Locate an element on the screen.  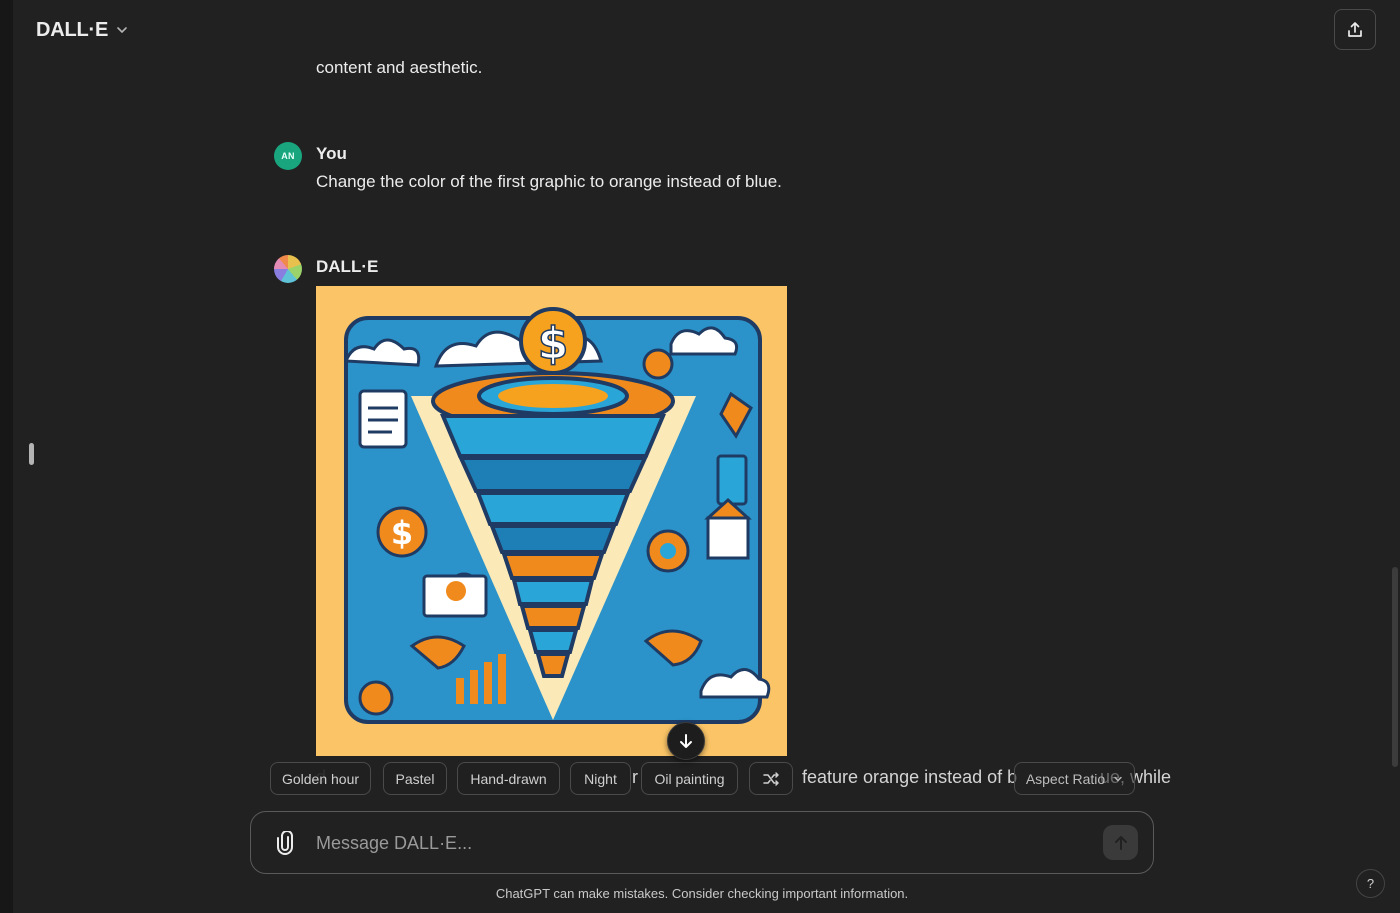
message-author: DALL·E is located at coordinates (347, 266).